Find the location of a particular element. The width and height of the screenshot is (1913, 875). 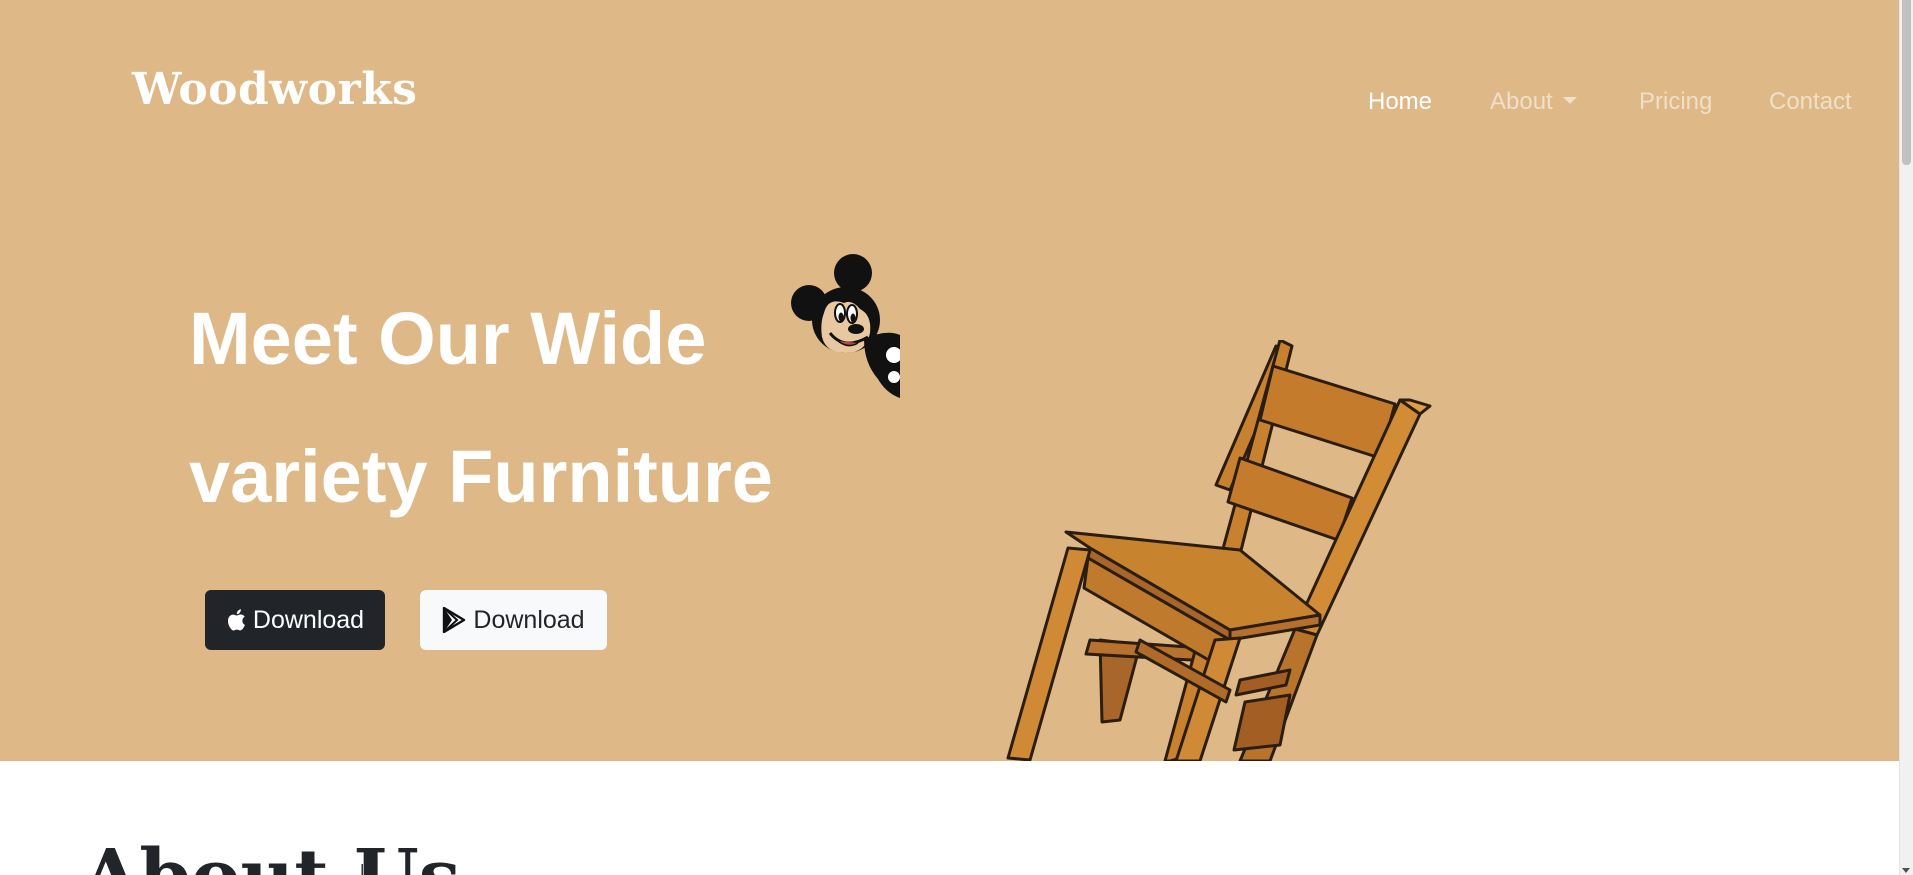

hero-headline-line-1: Meet Our Wide is located at coordinates (448, 338).